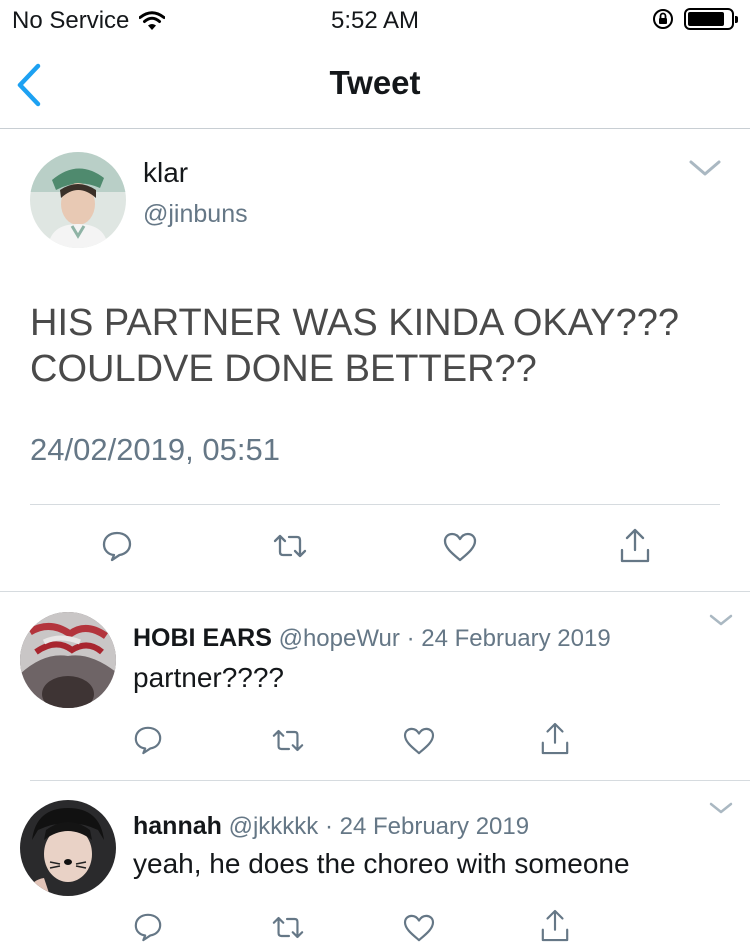 The height and width of the screenshot is (948, 750). I want to click on reply-header: HOBI EARS @hopeWur · 24 February 2019, so click(372, 638).